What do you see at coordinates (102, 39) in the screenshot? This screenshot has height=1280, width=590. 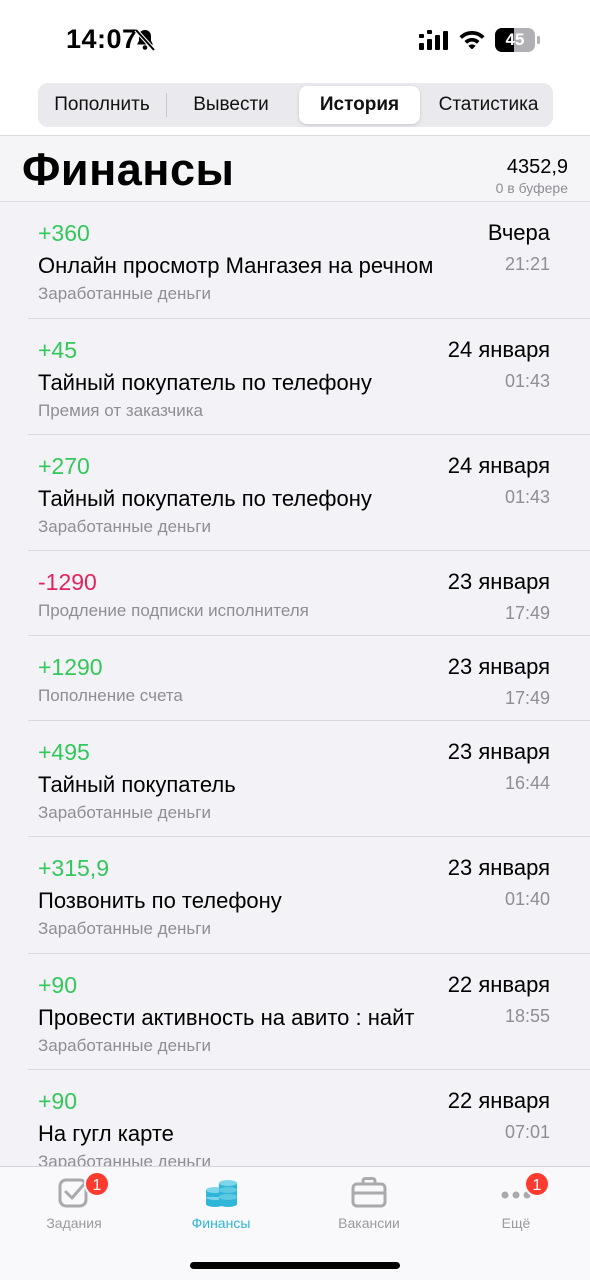 I see `status-time: 14:07` at bounding box center [102, 39].